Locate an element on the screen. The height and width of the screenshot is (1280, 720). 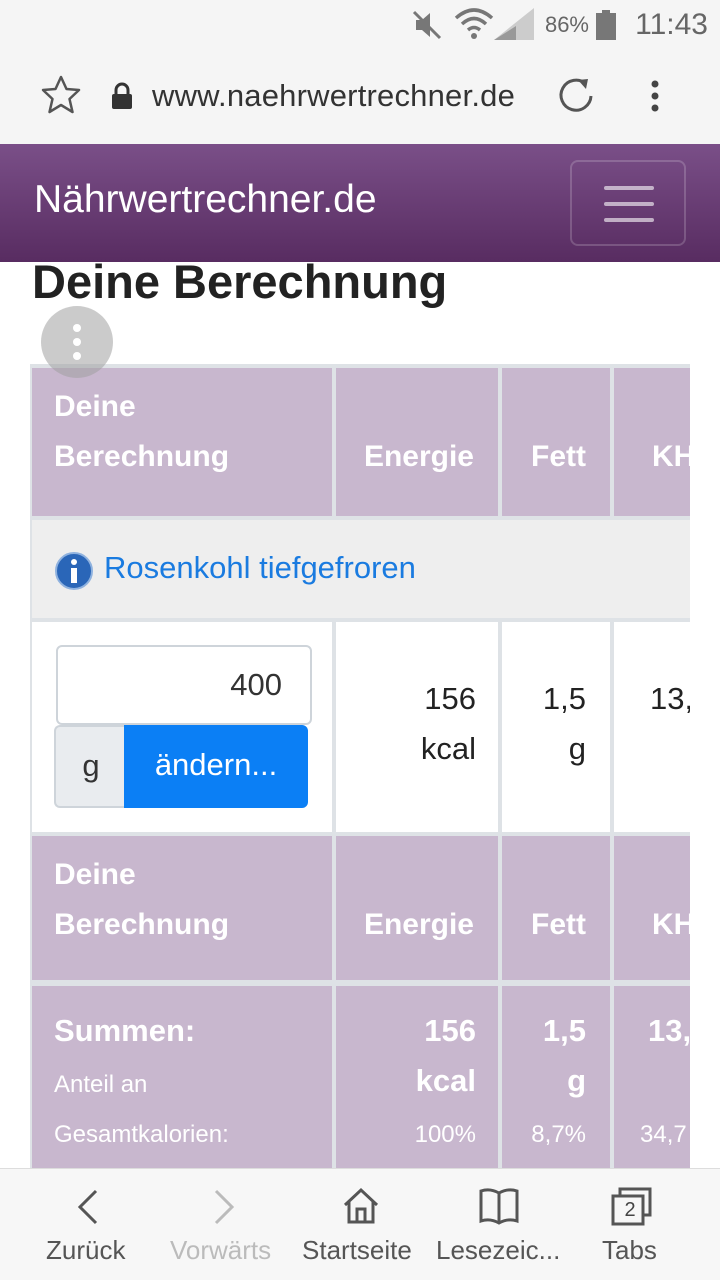
sums-carb-cell: 13, 34,7 is located at coordinates (652, 1078).